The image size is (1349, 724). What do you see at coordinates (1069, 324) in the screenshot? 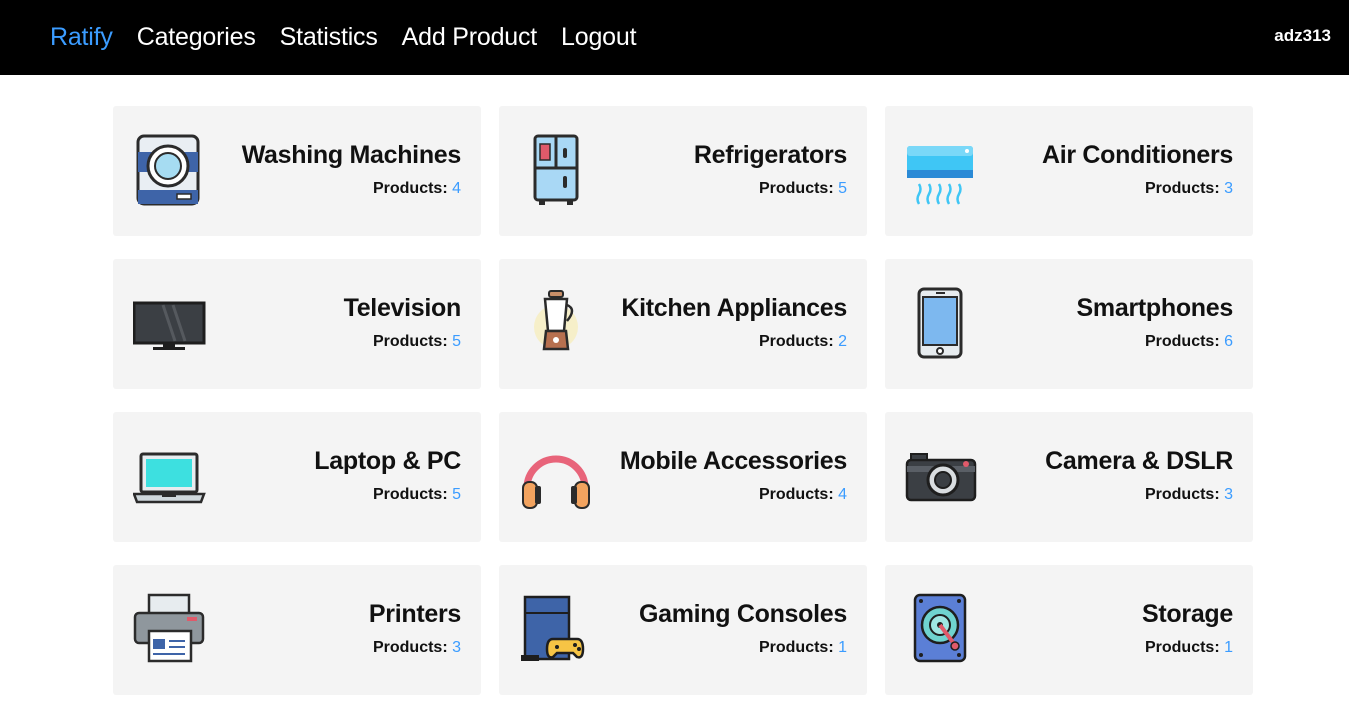
I see `category-card-smartphones: Smartphones Products: 6` at bounding box center [1069, 324].